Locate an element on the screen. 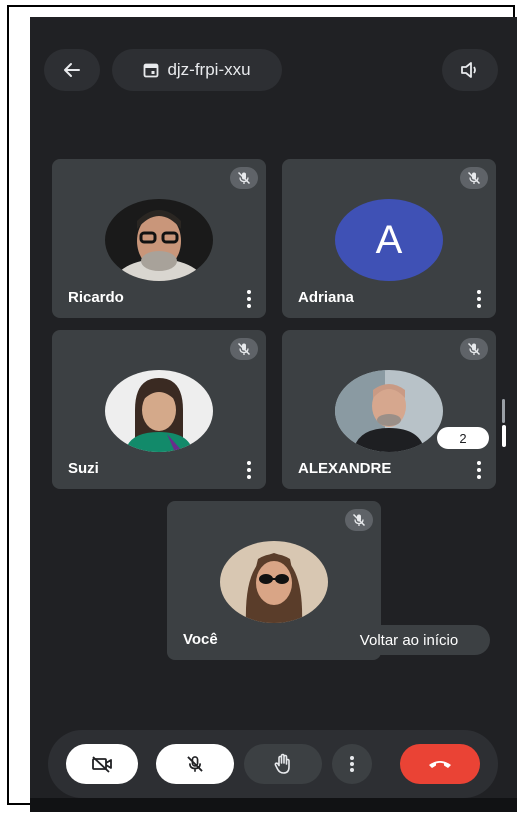  back-arrow-icon is located at coordinates (72, 70).